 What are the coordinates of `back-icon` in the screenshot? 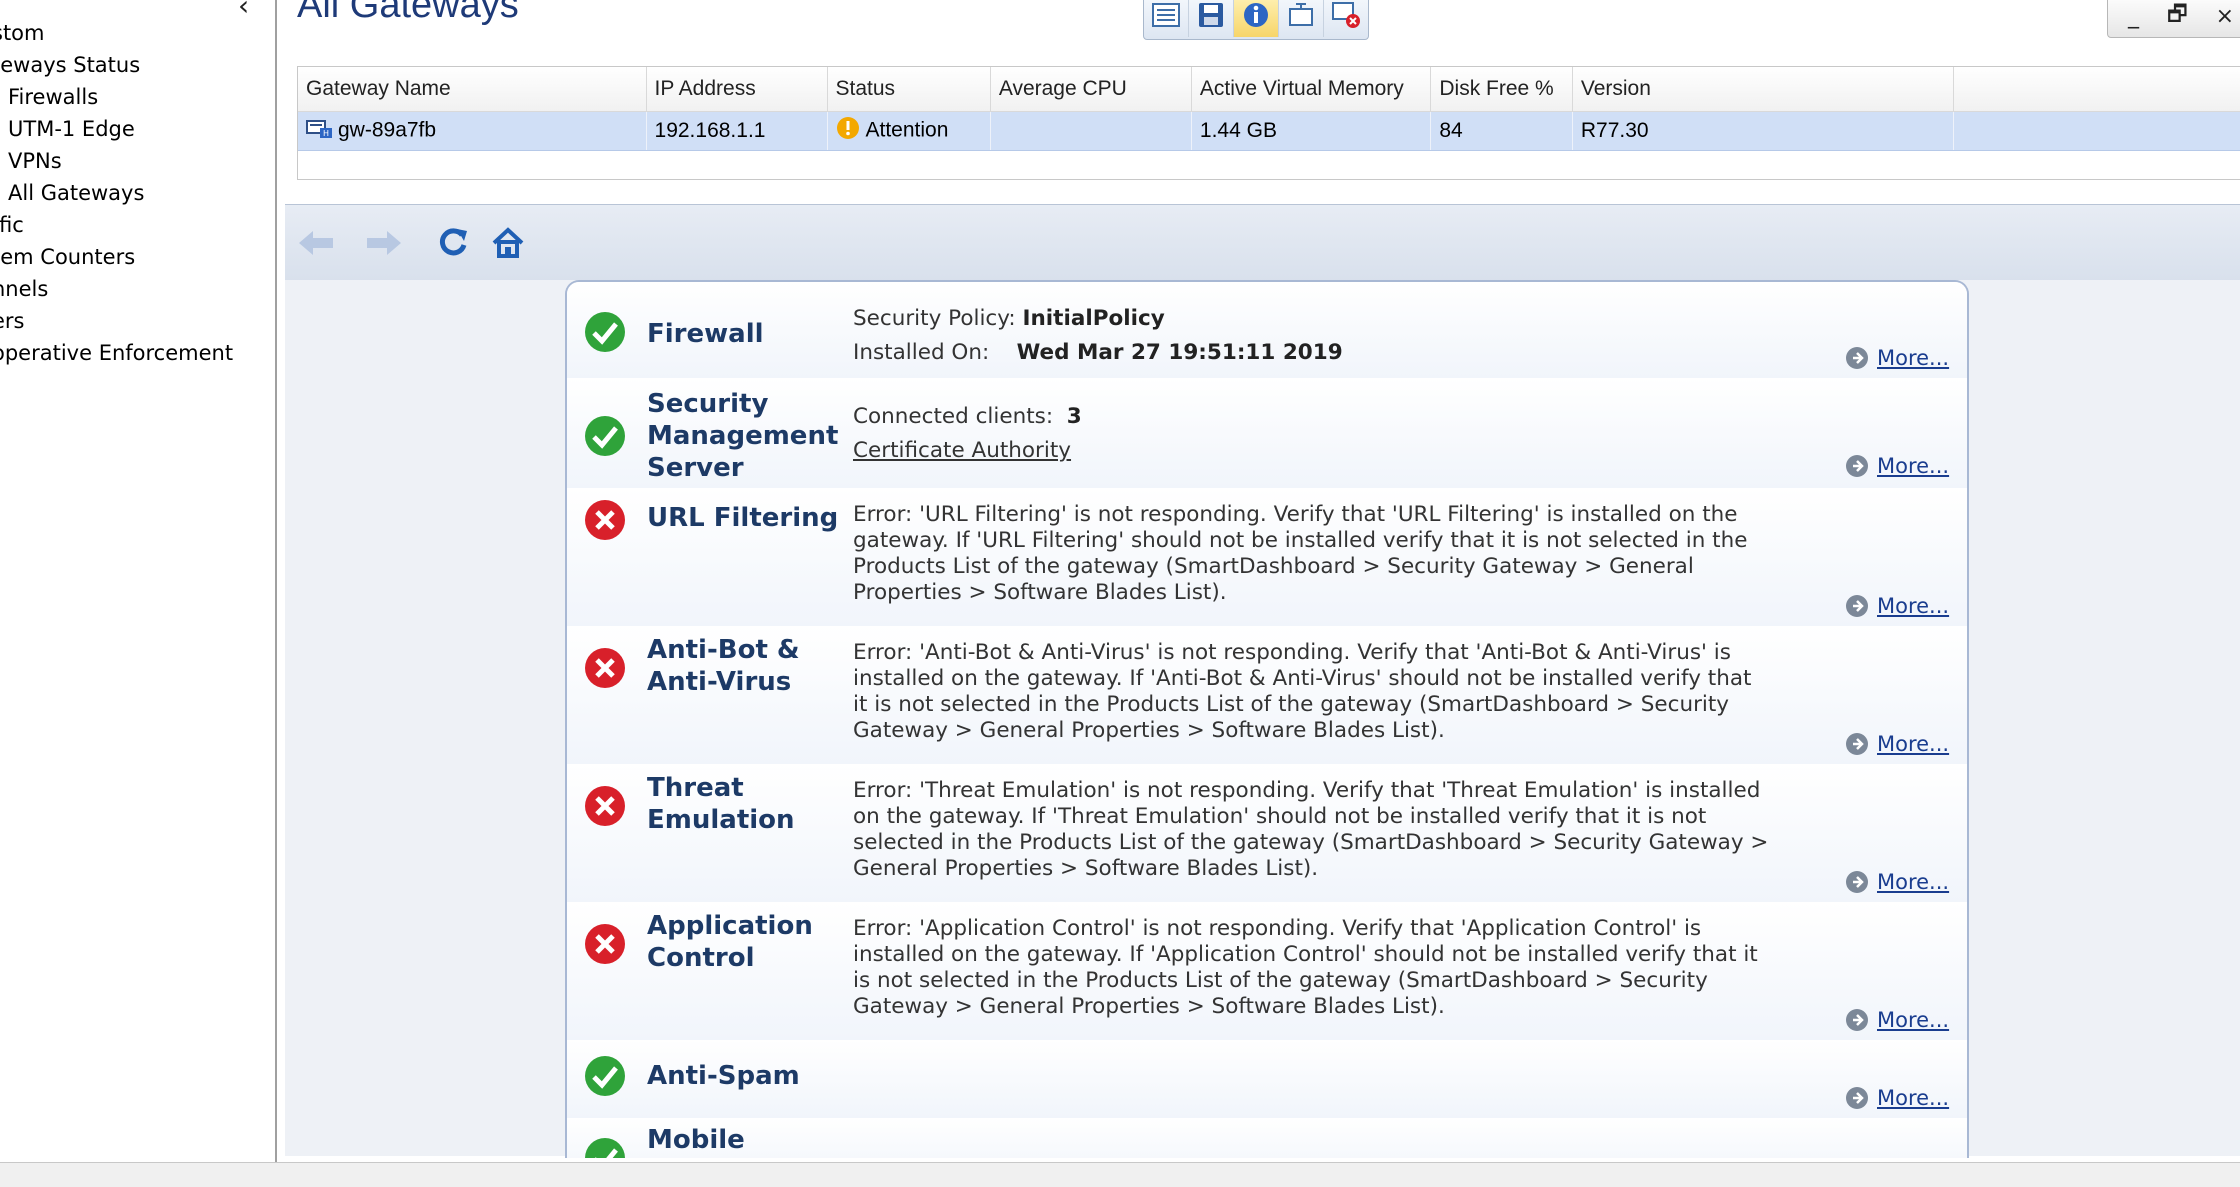 It's located at (316, 245).